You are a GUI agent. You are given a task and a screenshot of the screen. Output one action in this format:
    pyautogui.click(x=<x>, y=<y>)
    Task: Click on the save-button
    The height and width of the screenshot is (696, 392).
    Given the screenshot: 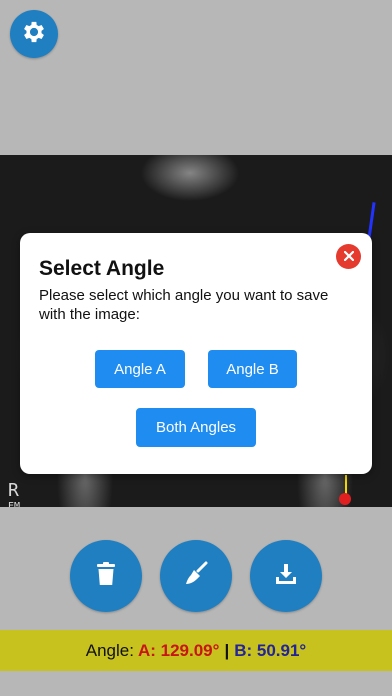 What is the action you would take?
    pyautogui.click(x=286, y=576)
    